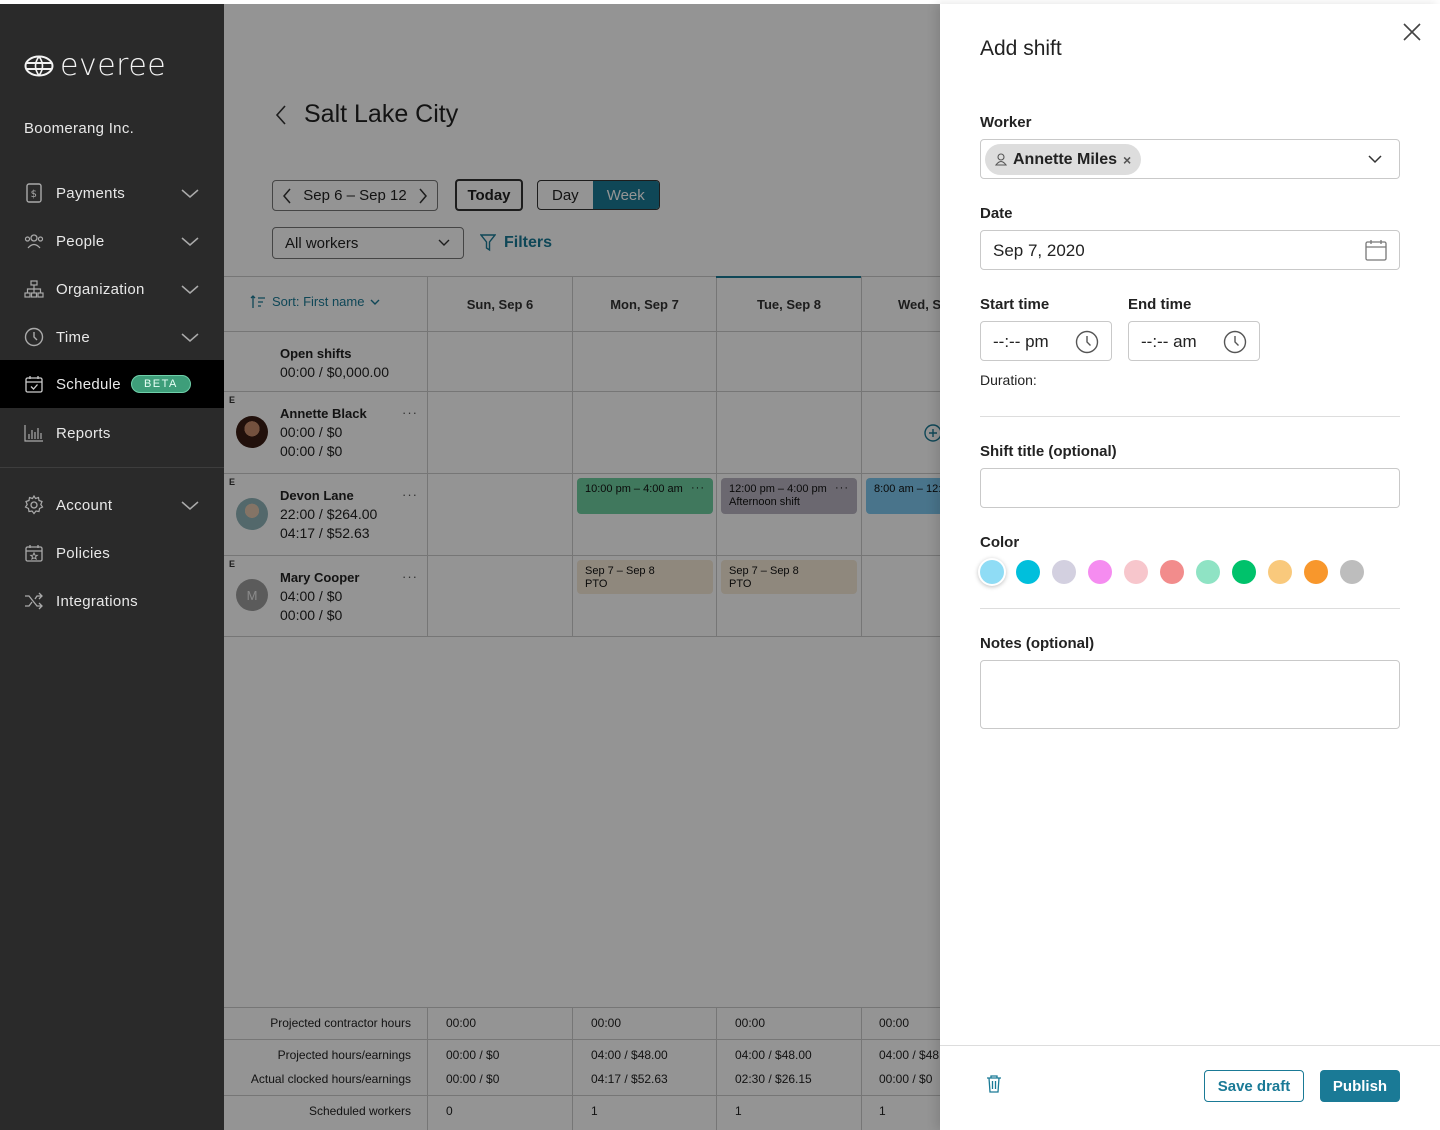 The height and width of the screenshot is (1130, 1440). I want to click on everee-logo-icon, so click(39, 65).